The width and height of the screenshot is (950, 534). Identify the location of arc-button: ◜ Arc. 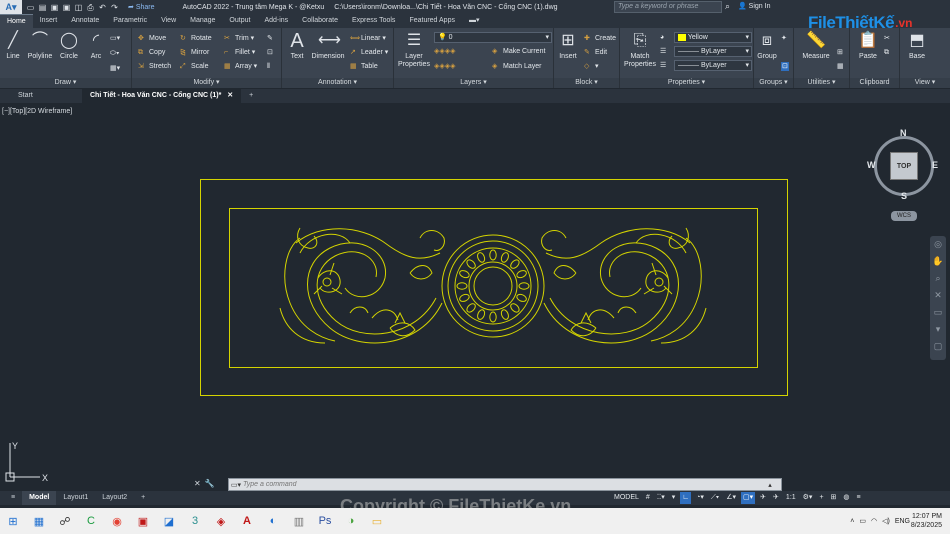
(96, 46).